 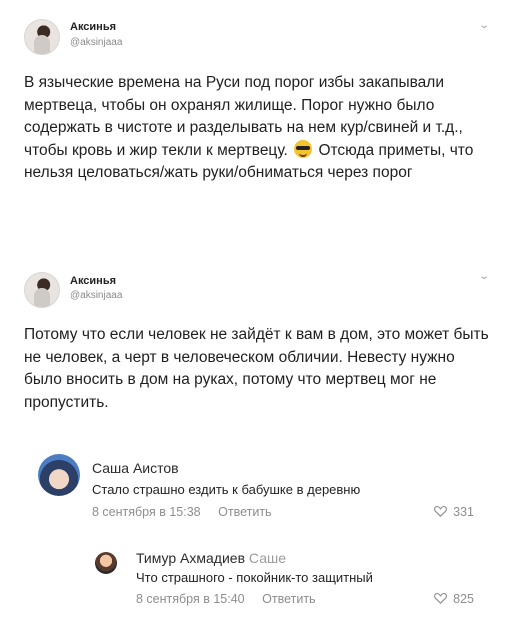 What do you see at coordinates (226, 489) in the screenshot?
I see `comment-text: Стало страшно ездить к бабушке в деревню` at bounding box center [226, 489].